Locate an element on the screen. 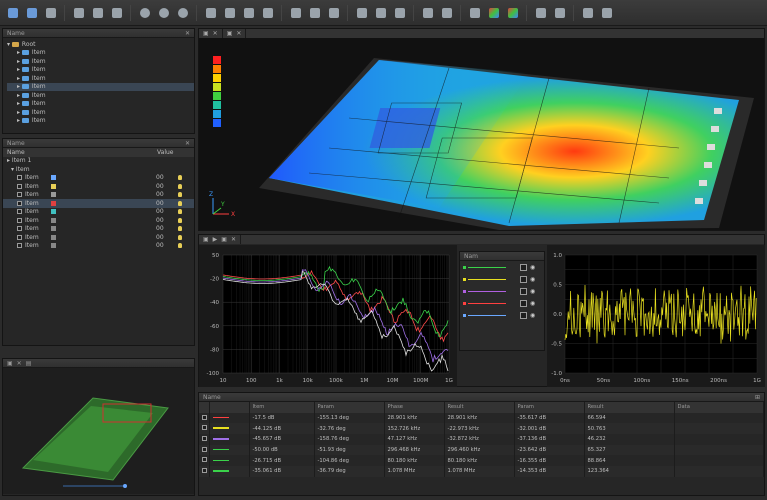 The width and height of the screenshot is (767, 500). save-icon is located at coordinates (12, 12).